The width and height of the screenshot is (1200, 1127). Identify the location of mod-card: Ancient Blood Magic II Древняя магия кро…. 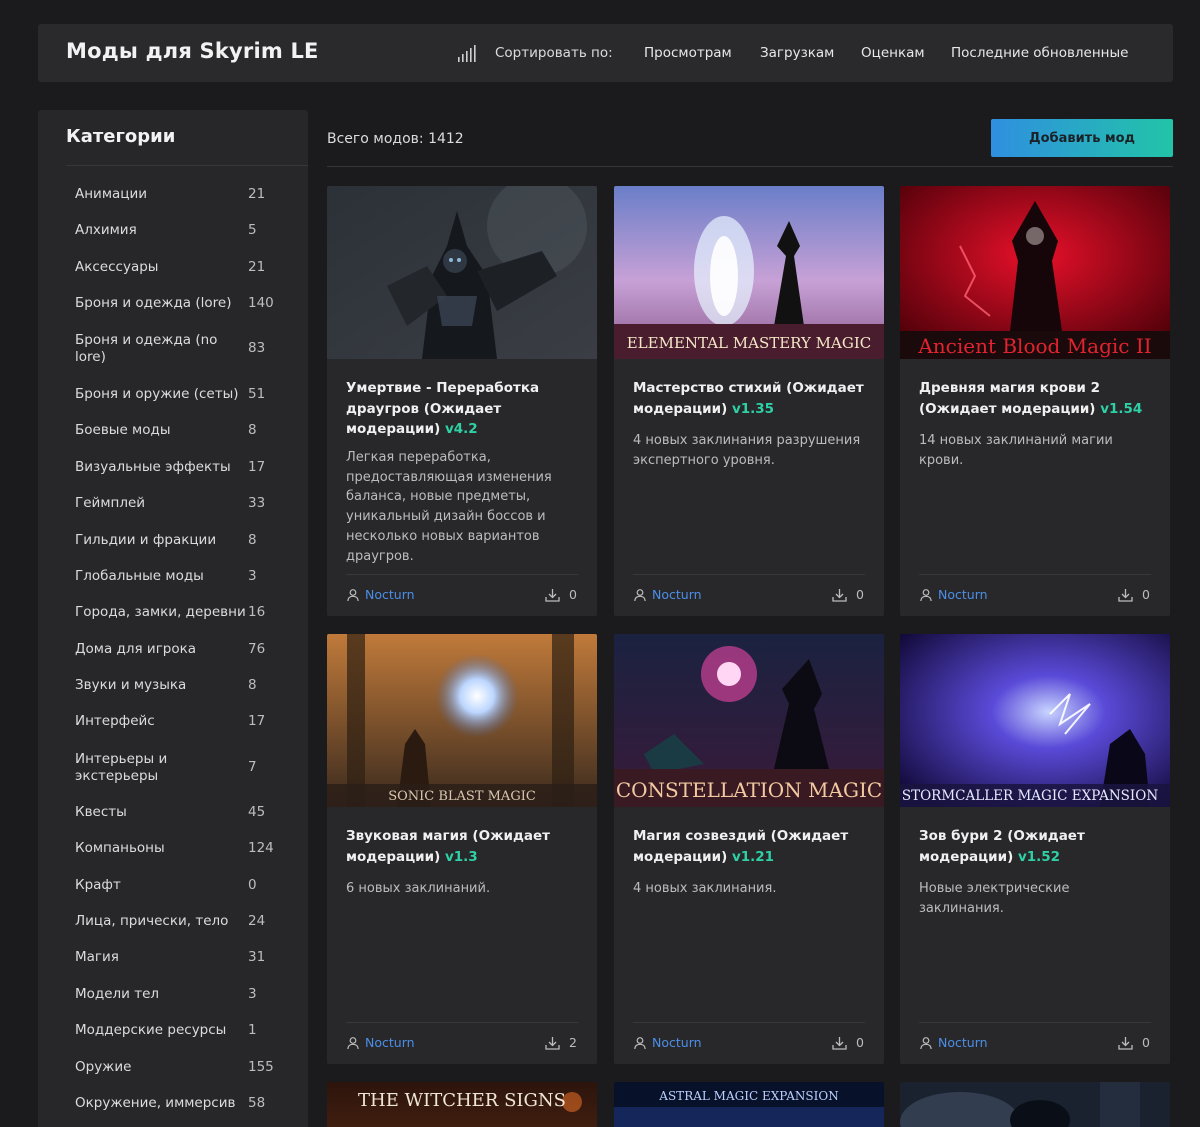
(1035, 401).